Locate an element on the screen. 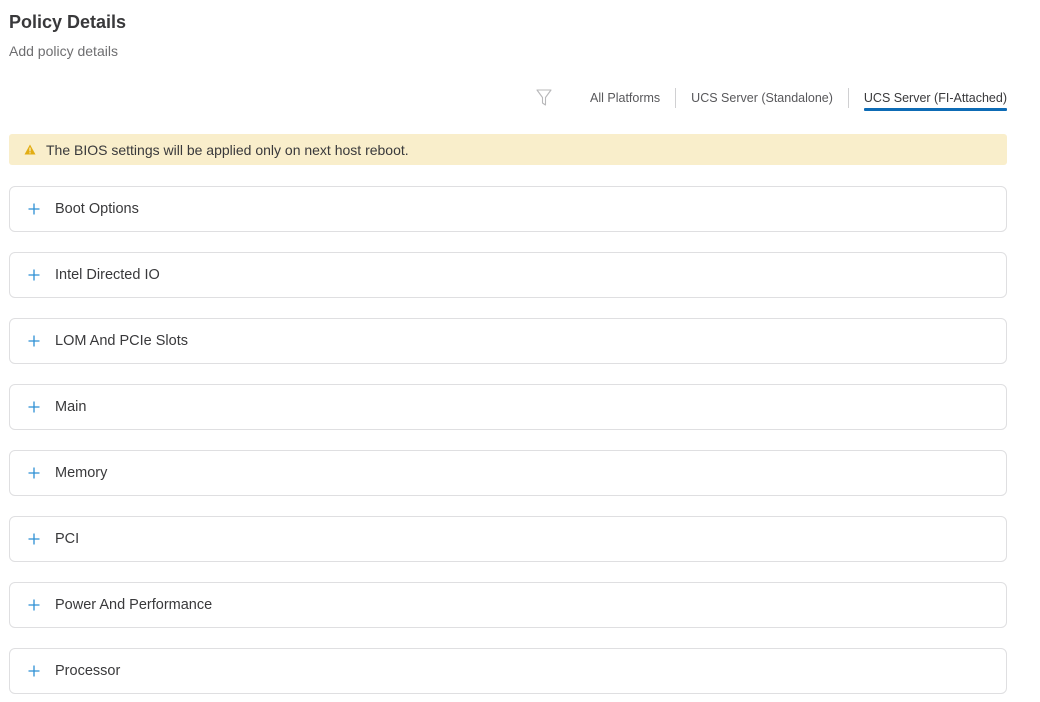 The height and width of the screenshot is (702, 1040). section-label: Processor is located at coordinates (88, 671).